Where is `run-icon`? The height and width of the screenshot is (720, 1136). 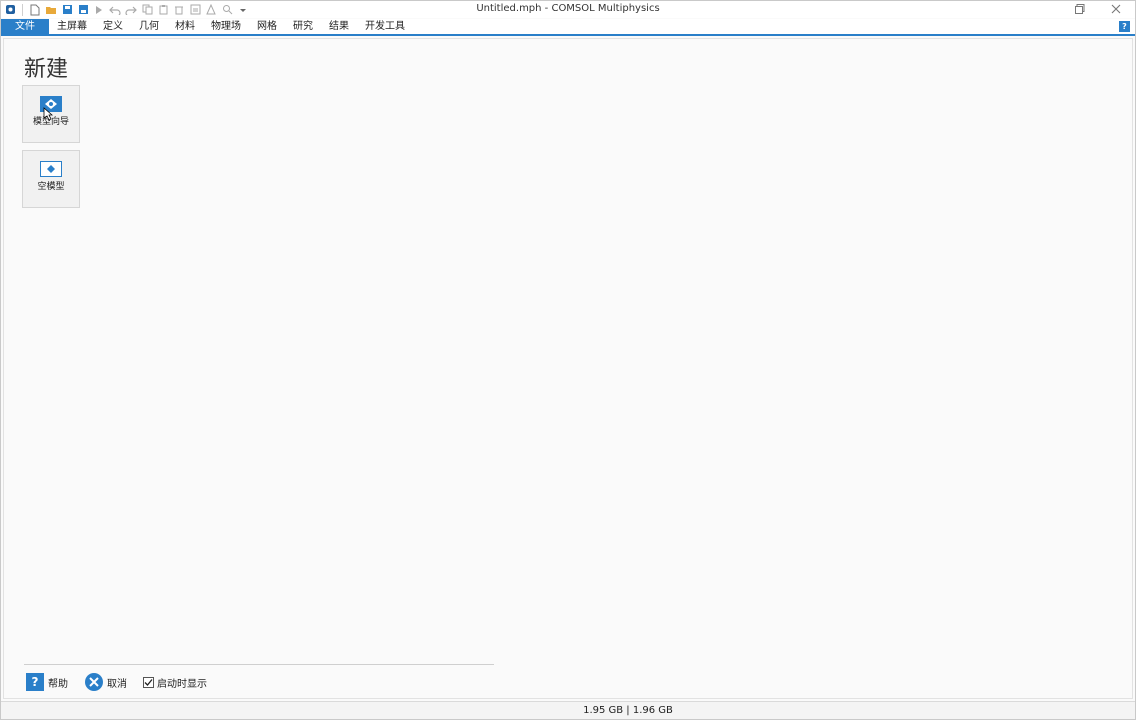 run-icon is located at coordinates (99, 10).